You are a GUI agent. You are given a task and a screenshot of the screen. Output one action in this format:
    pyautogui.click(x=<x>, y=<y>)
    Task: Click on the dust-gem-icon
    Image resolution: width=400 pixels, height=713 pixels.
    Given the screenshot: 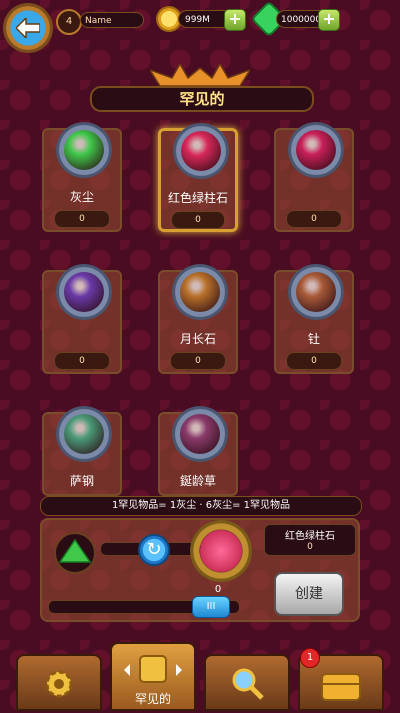 What is the action you would take?
    pyautogui.click(x=75, y=550)
    